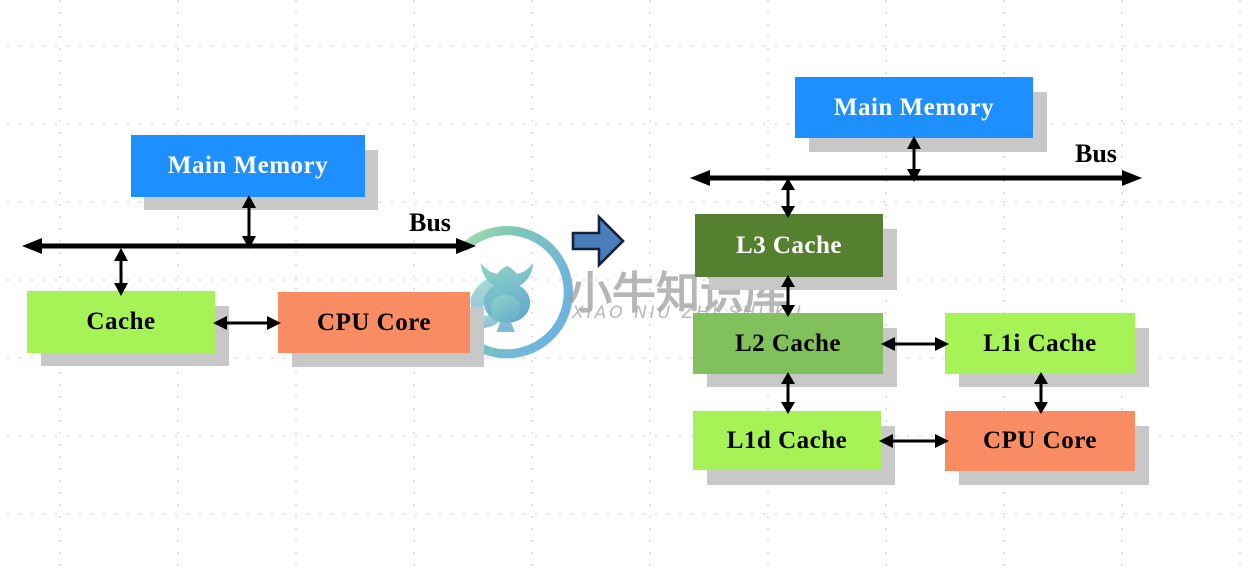 The width and height of the screenshot is (1243, 573). What do you see at coordinates (430, 222) in the screenshot?
I see `bus-label-left: Bus` at bounding box center [430, 222].